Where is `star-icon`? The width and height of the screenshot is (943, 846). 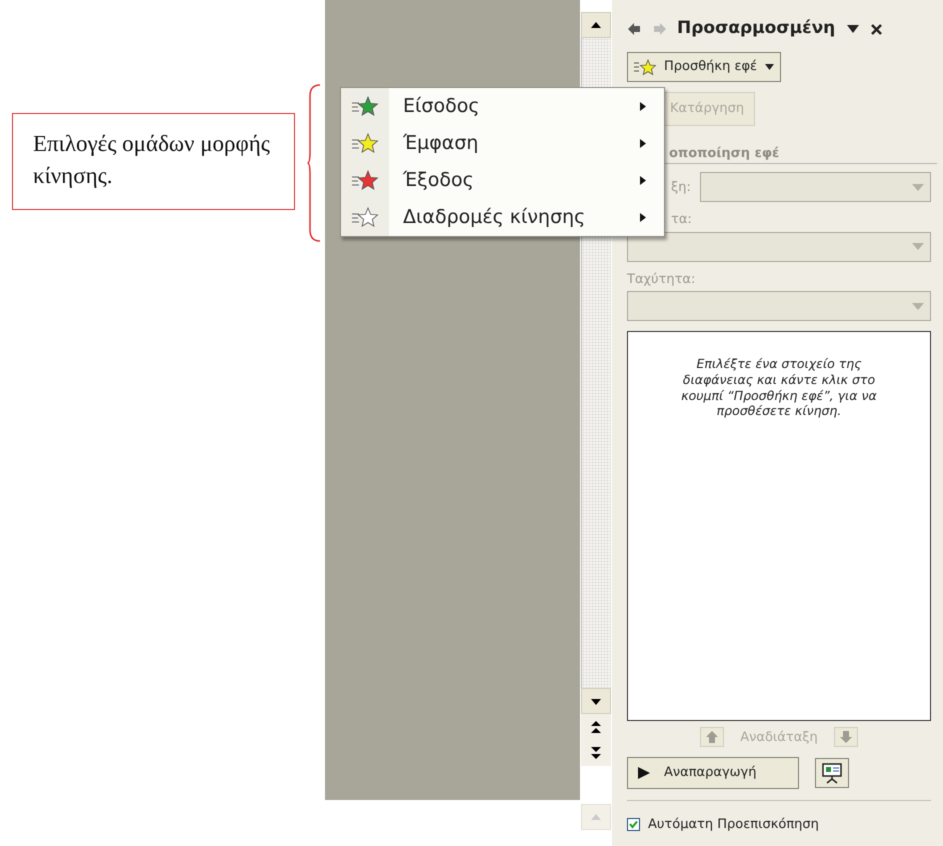
star-icon is located at coordinates (645, 67).